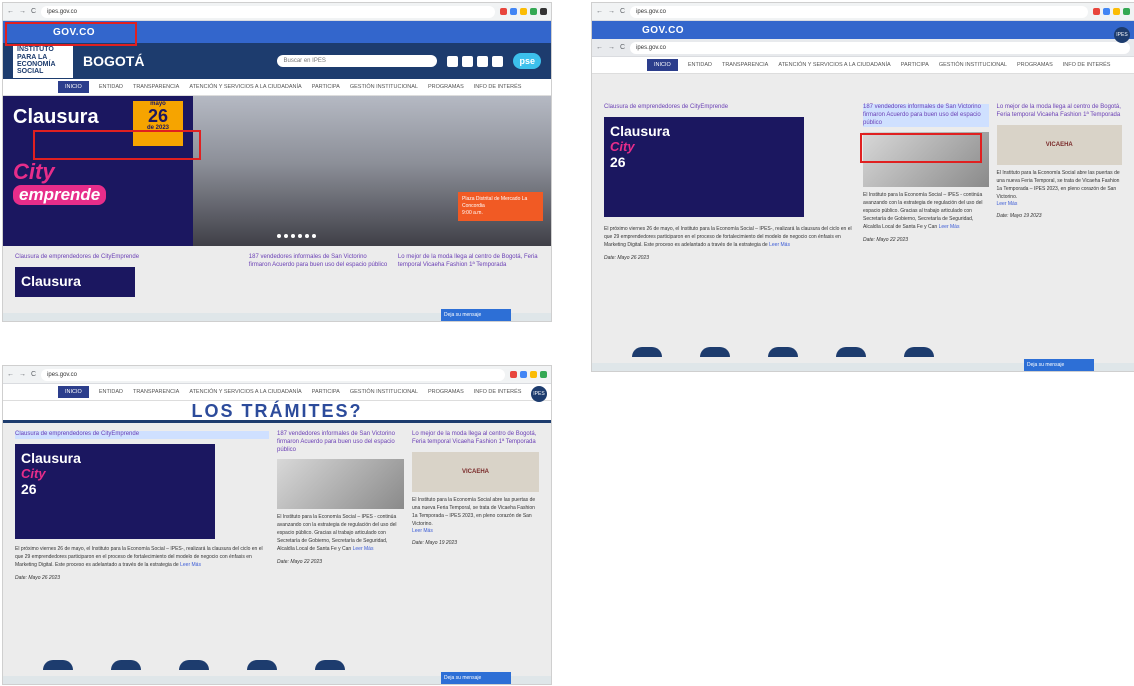 This screenshot has height=686, width=1134. Describe the element at coordinates (498, 61) in the screenshot. I see `twitter-icon` at that location.